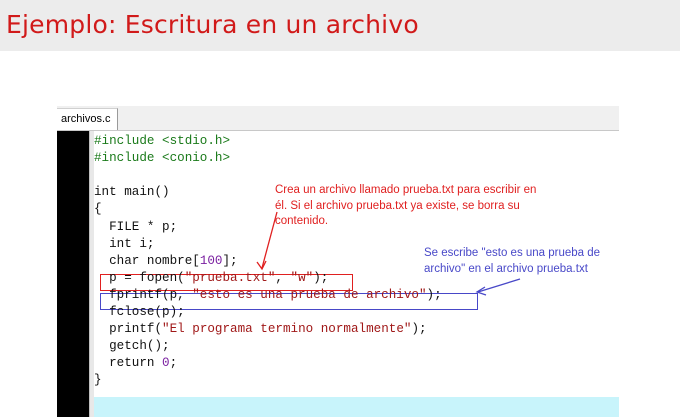 This screenshot has height=417, width=680. Describe the element at coordinates (166, 363) in the screenshot. I see `code-token: 0` at that location.